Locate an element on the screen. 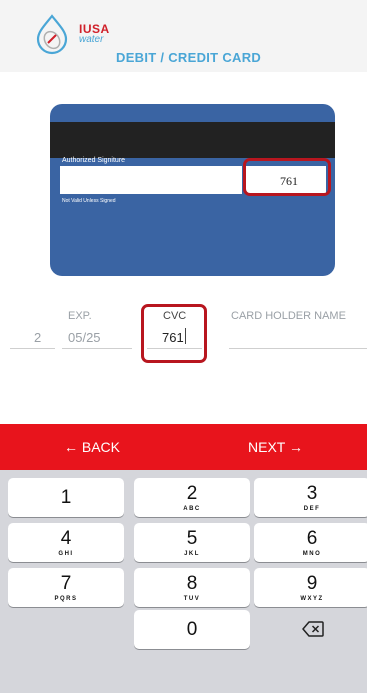  key-2: 2 ABC is located at coordinates (192, 497).